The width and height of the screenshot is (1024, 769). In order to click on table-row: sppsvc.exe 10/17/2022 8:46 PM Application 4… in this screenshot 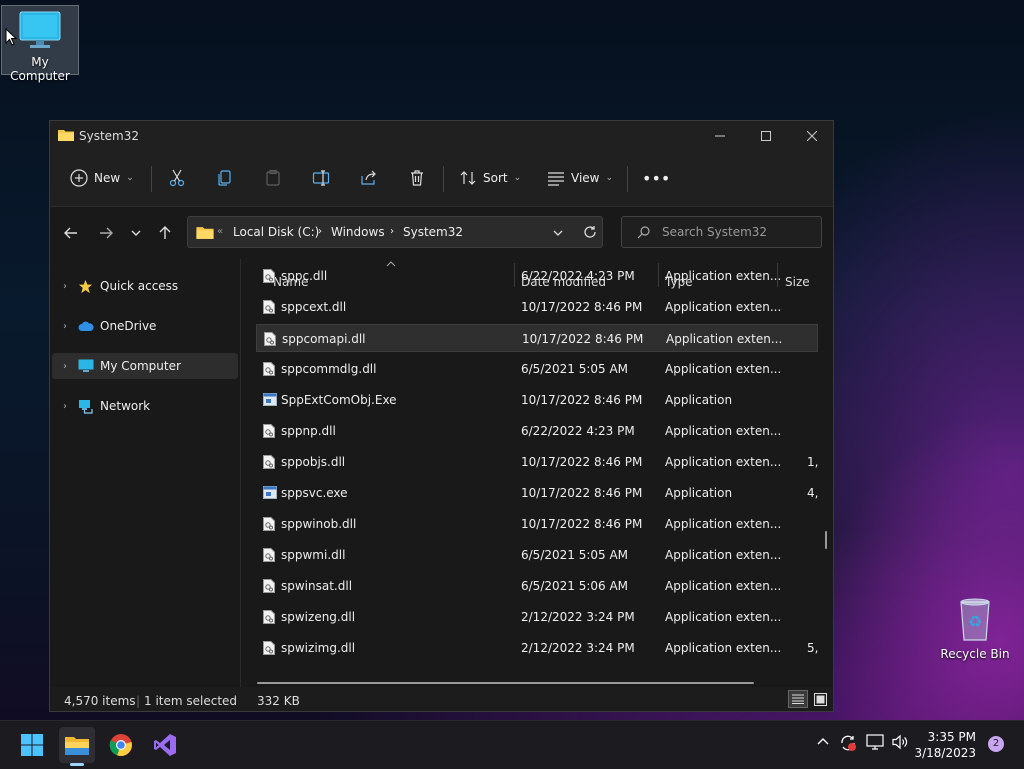, I will do `click(537, 493)`.